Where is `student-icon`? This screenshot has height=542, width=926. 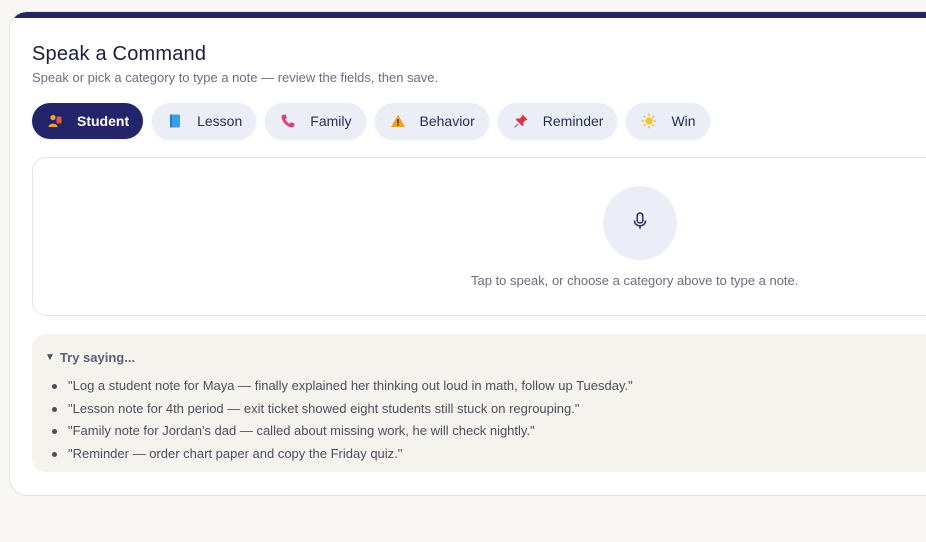
student-icon is located at coordinates (55, 121).